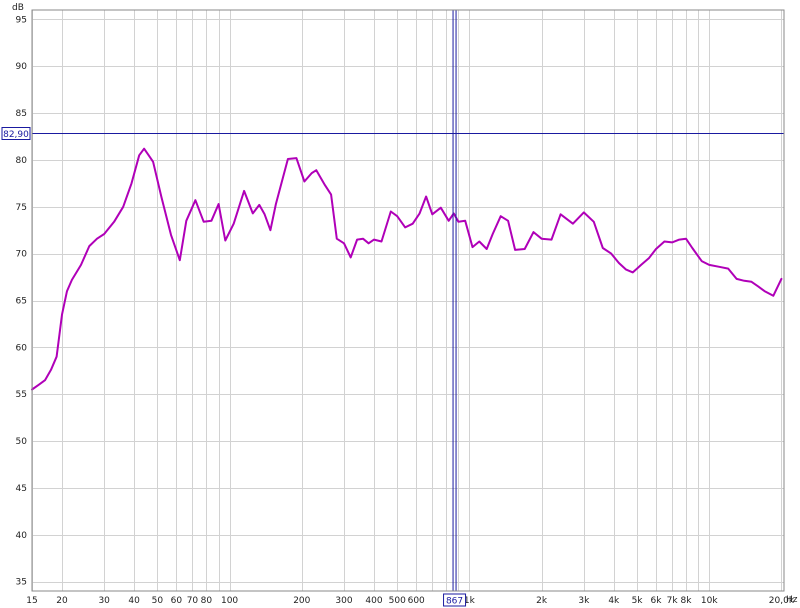 This screenshot has height=608, width=800. I want to click on x-tick-label: 2k, so click(542, 601).